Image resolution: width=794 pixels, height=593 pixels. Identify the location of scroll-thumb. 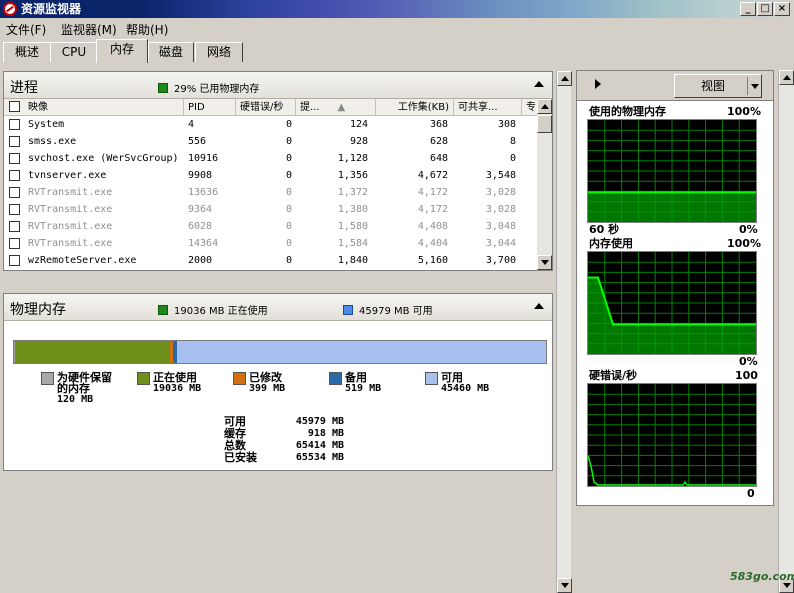
(544, 124).